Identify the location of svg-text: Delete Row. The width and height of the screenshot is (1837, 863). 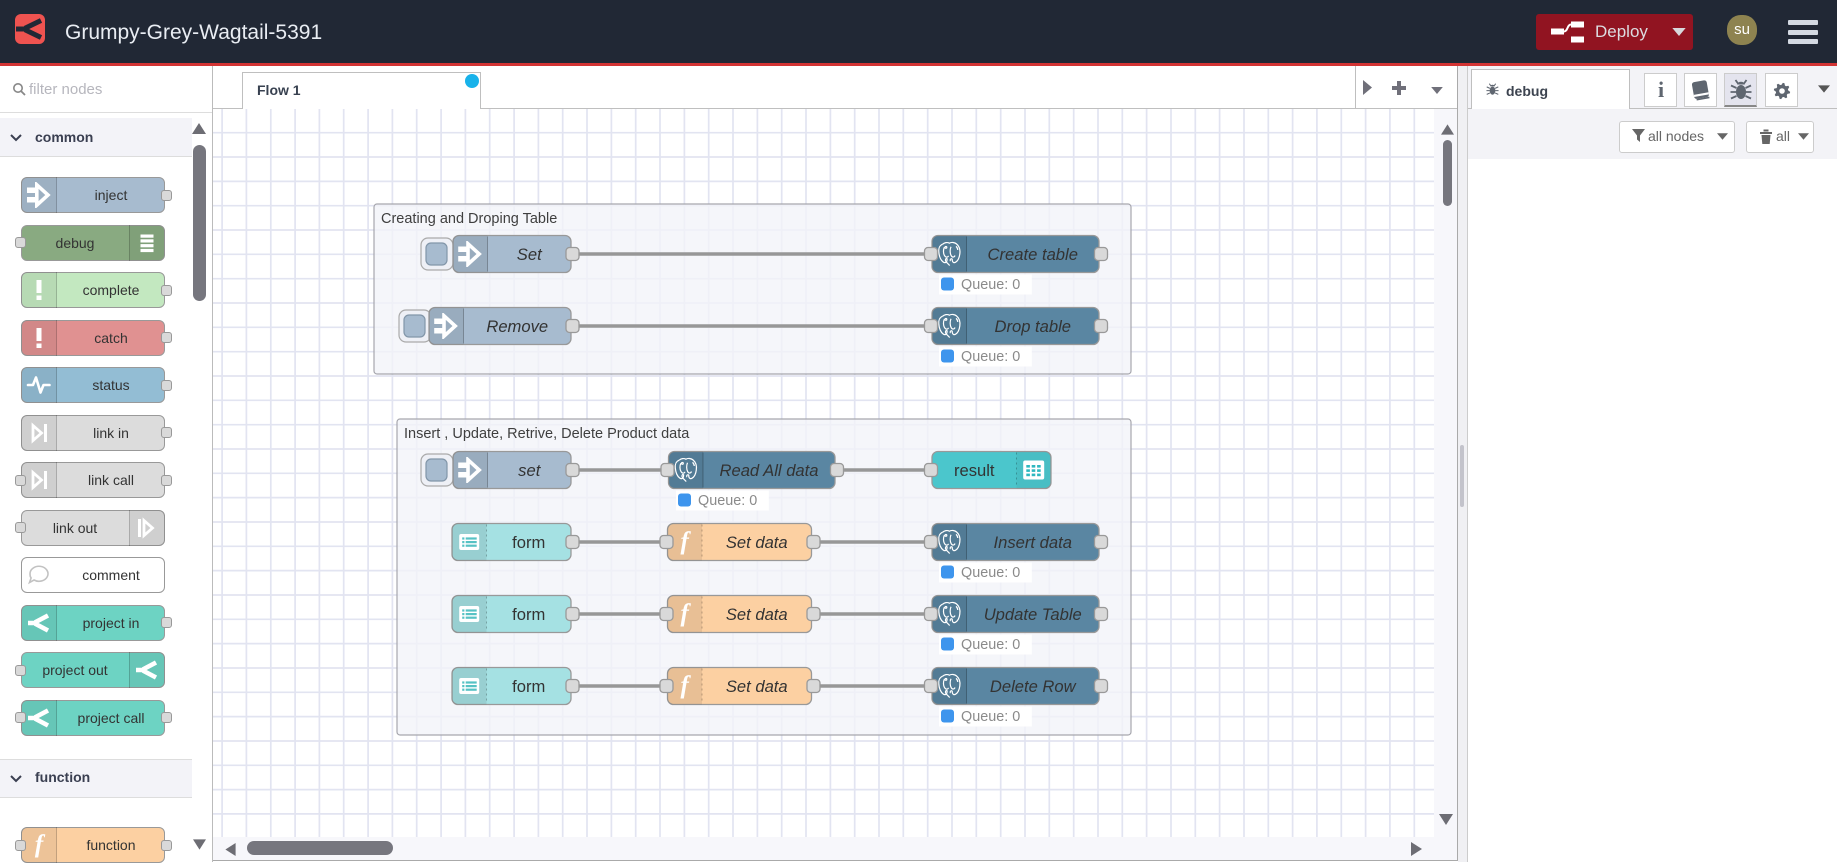
(1033, 686).